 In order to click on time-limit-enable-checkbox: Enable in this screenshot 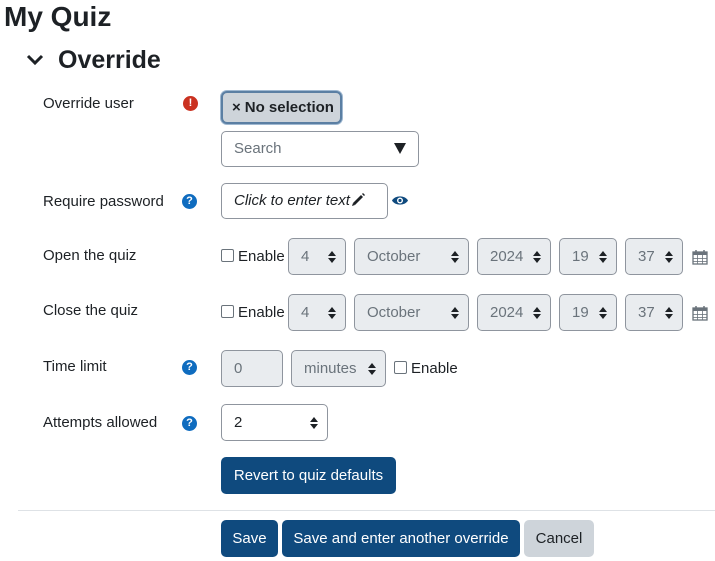, I will do `click(426, 369)`.